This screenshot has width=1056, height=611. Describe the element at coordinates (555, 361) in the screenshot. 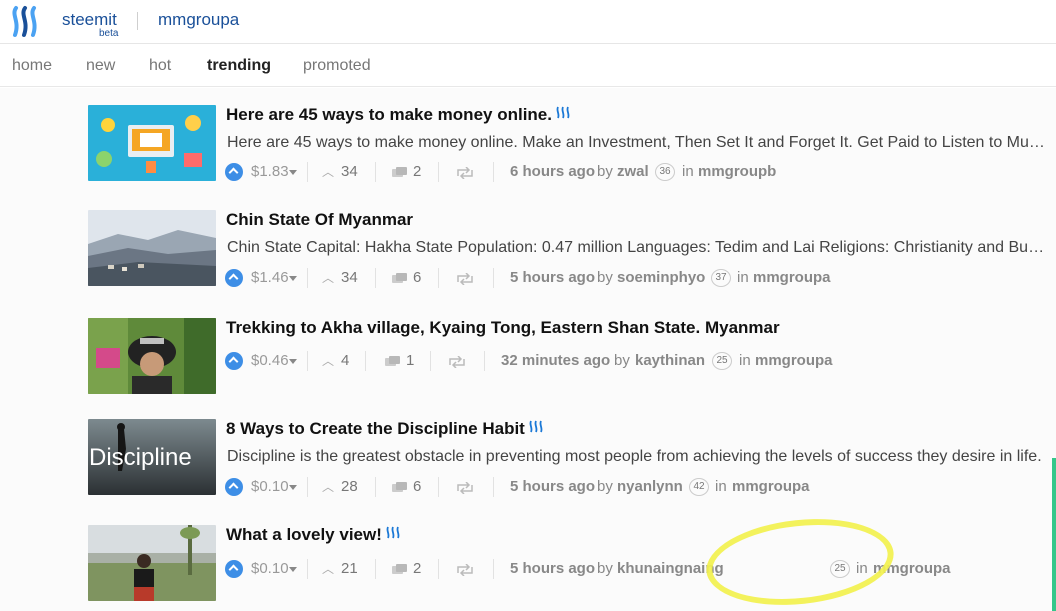

I see `post-time: 32 minutes ago` at that location.